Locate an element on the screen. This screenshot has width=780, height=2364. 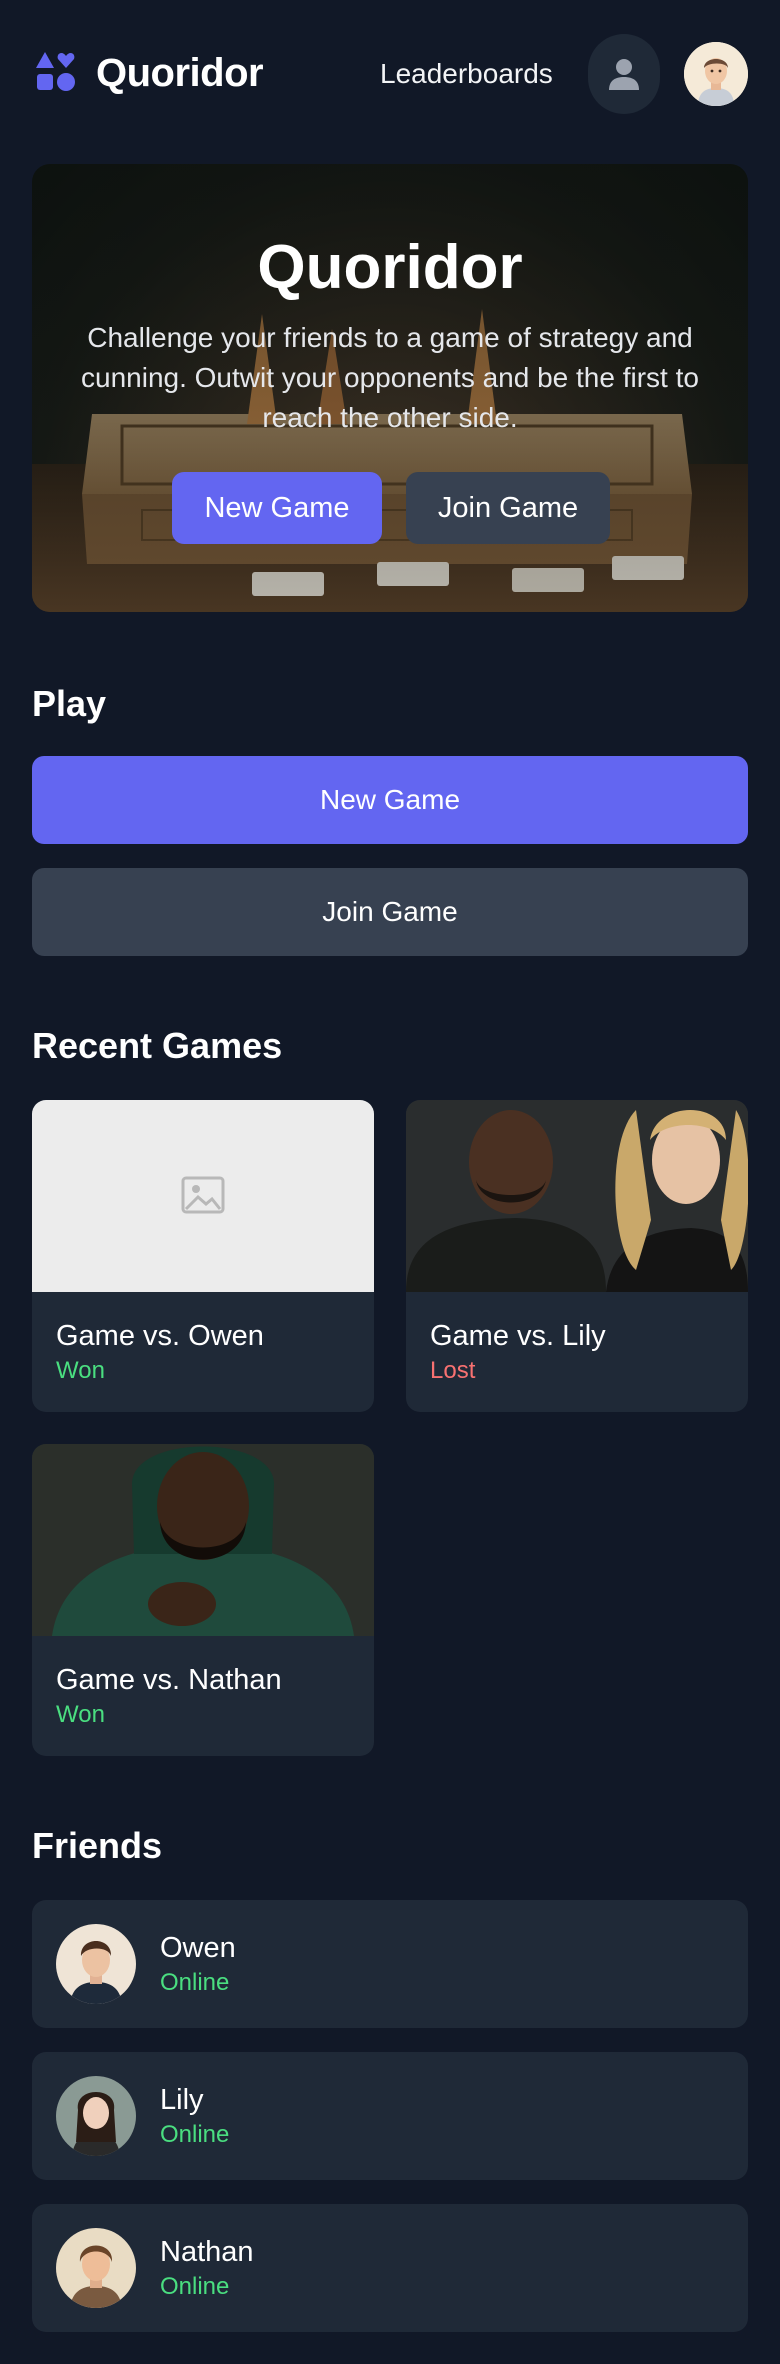
friend-name: Lily is located at coordinates (182, 2100).